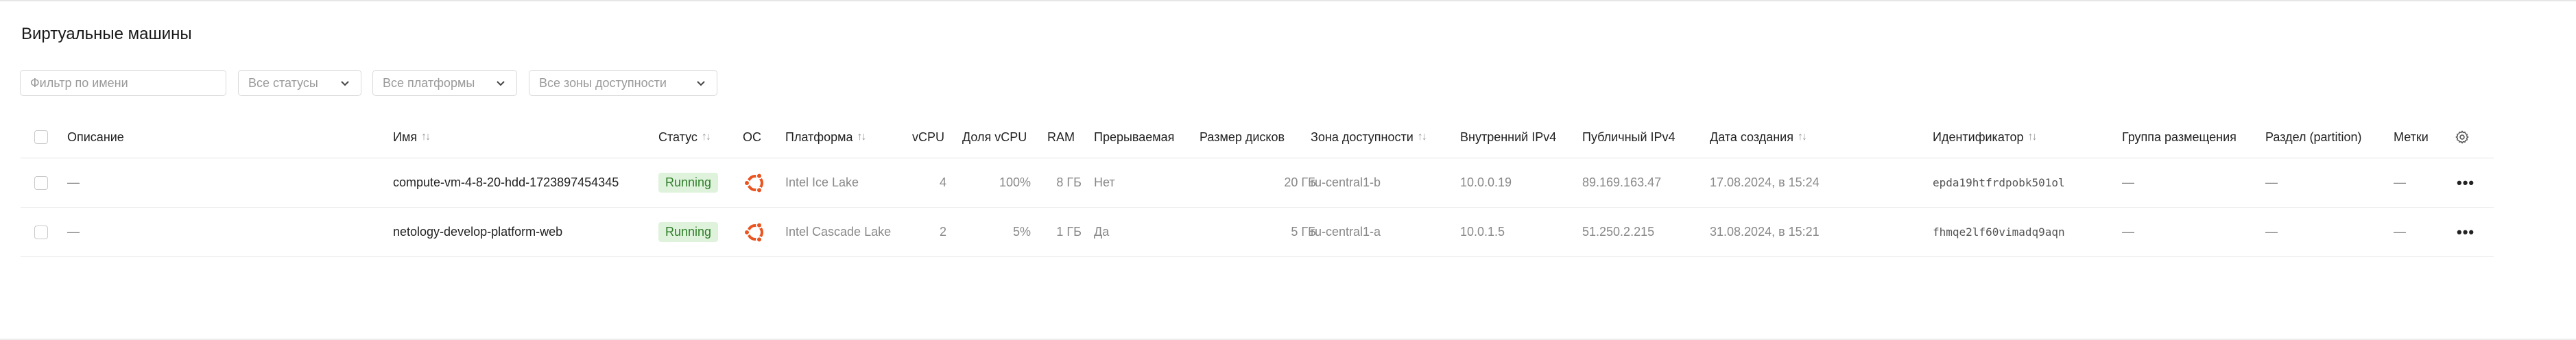 Image resolution: width=2576 pixels, height=340 pixels. Describe the element at coordinates (942, 232) in the screenshot. I see `row-vcpu: 2` at that location.